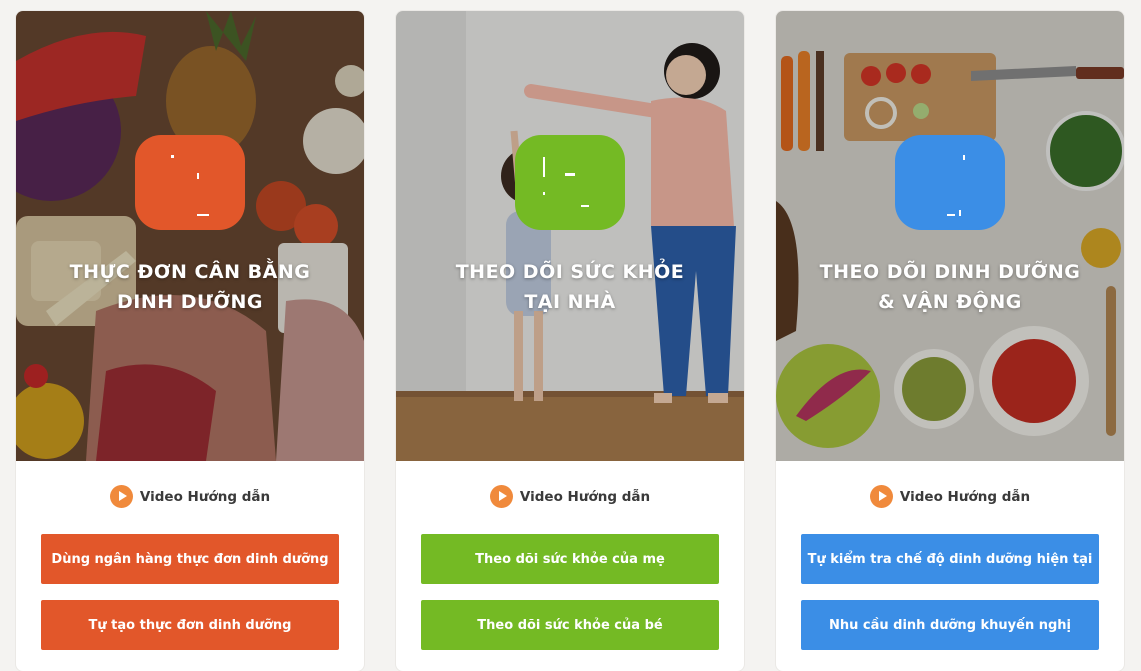 The width and height of the screenshot is (1141, 671). Describe the element at coordinates (570, 625) in the screenshot. I see `track-baby-health-button: Theo dõi sức khỏe của bé` at that location.